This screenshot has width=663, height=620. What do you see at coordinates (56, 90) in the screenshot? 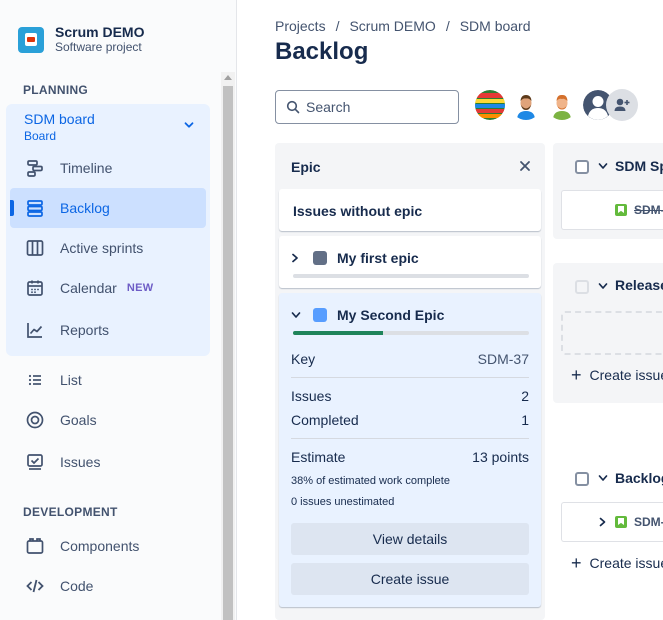
I see `planning-section-label: PLANNING` at bounding box center [56, 90].